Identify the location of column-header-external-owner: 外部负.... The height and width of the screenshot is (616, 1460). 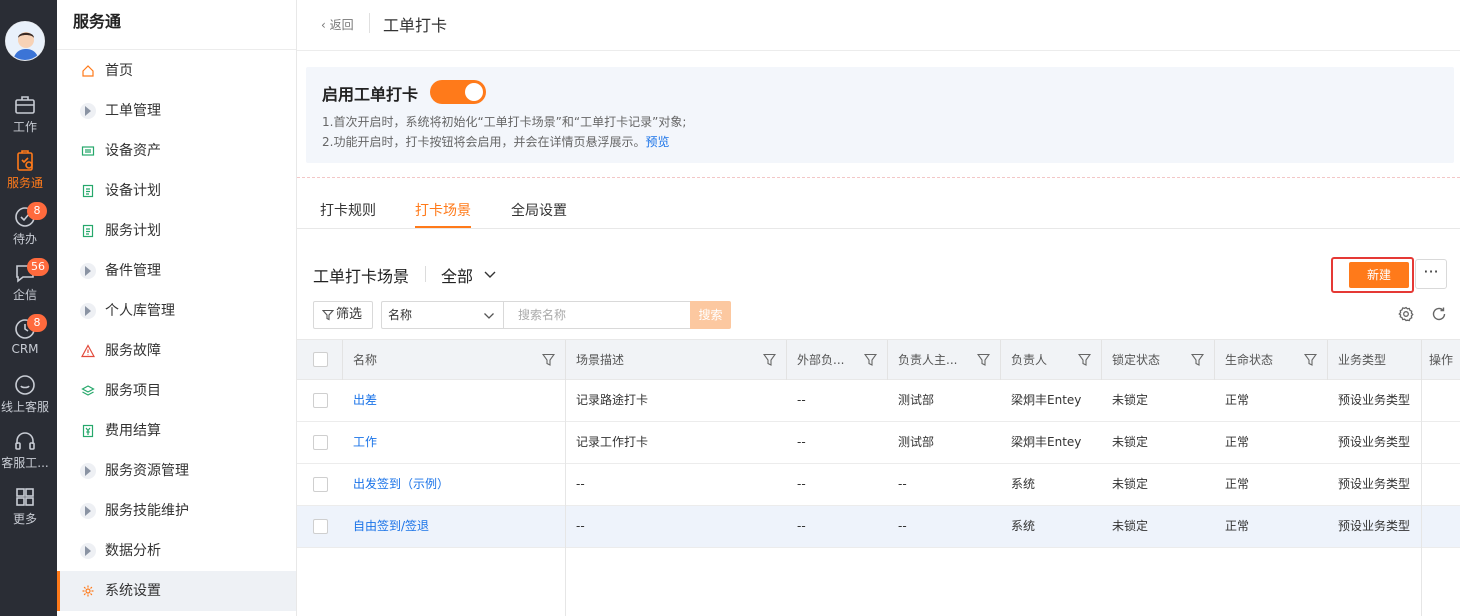
(837, 360).